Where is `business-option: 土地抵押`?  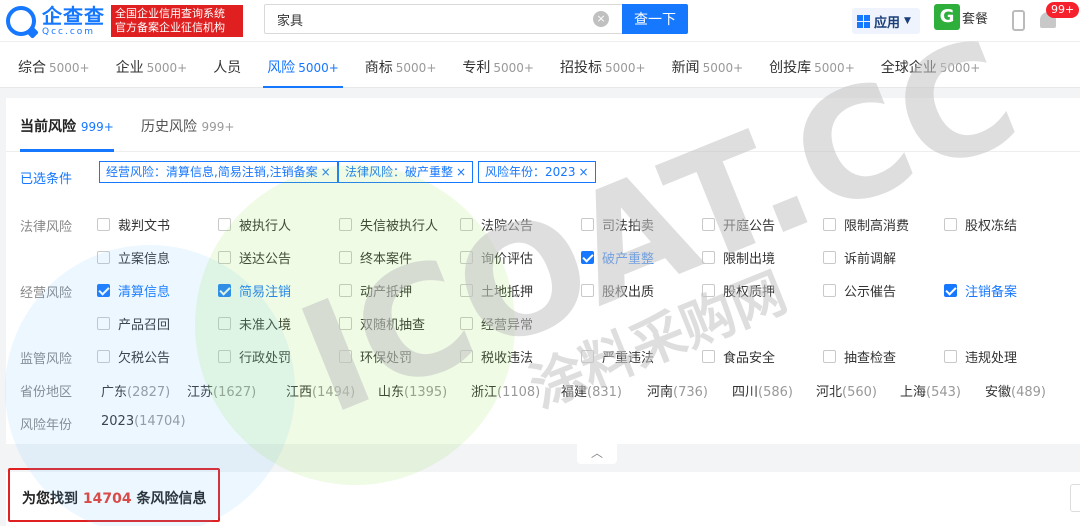 business-option: 土地抵押 is located at coordinates (496, 290).